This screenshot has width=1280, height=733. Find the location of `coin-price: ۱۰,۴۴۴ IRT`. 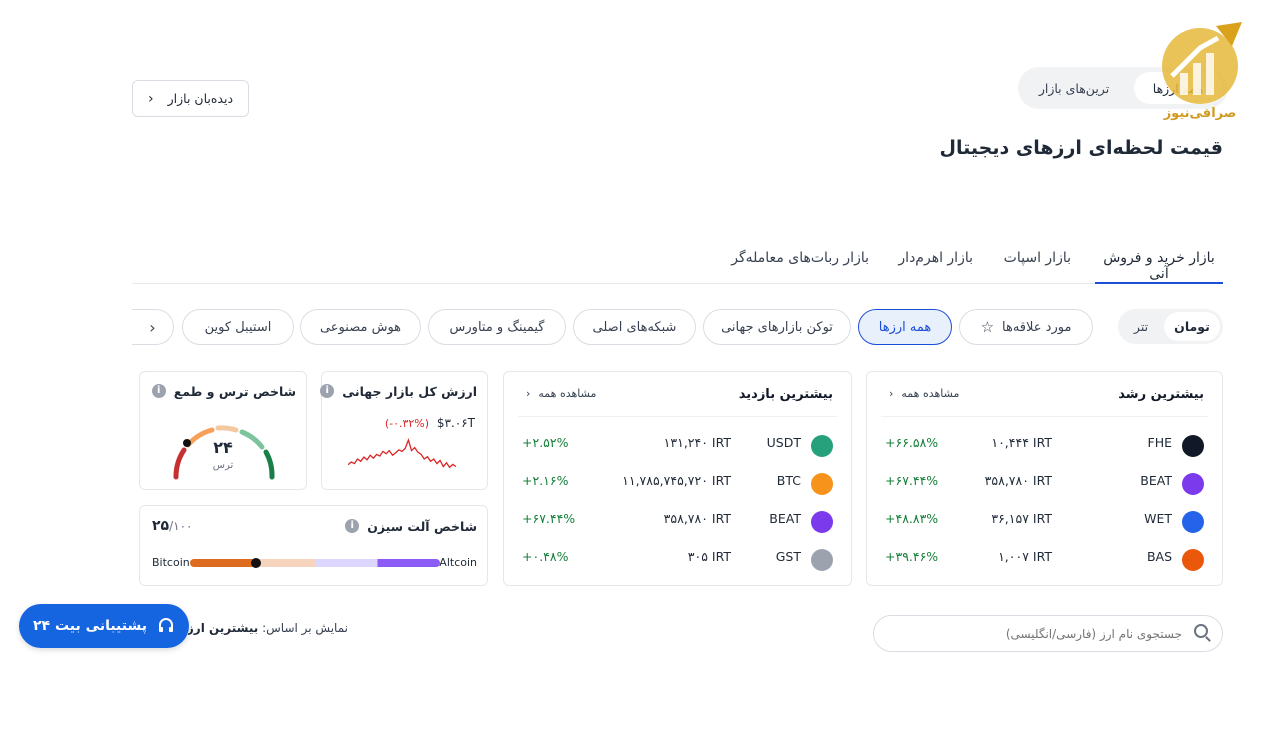

coin-price: ۱۰,۴۴۴ IRT is located at coordinates (1021, 442).